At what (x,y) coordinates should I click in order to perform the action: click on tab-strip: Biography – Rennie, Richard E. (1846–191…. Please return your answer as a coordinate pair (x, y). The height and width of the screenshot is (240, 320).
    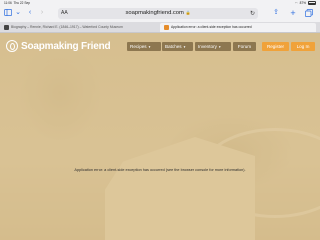
    Looking at the image, I should click on (160, 27).